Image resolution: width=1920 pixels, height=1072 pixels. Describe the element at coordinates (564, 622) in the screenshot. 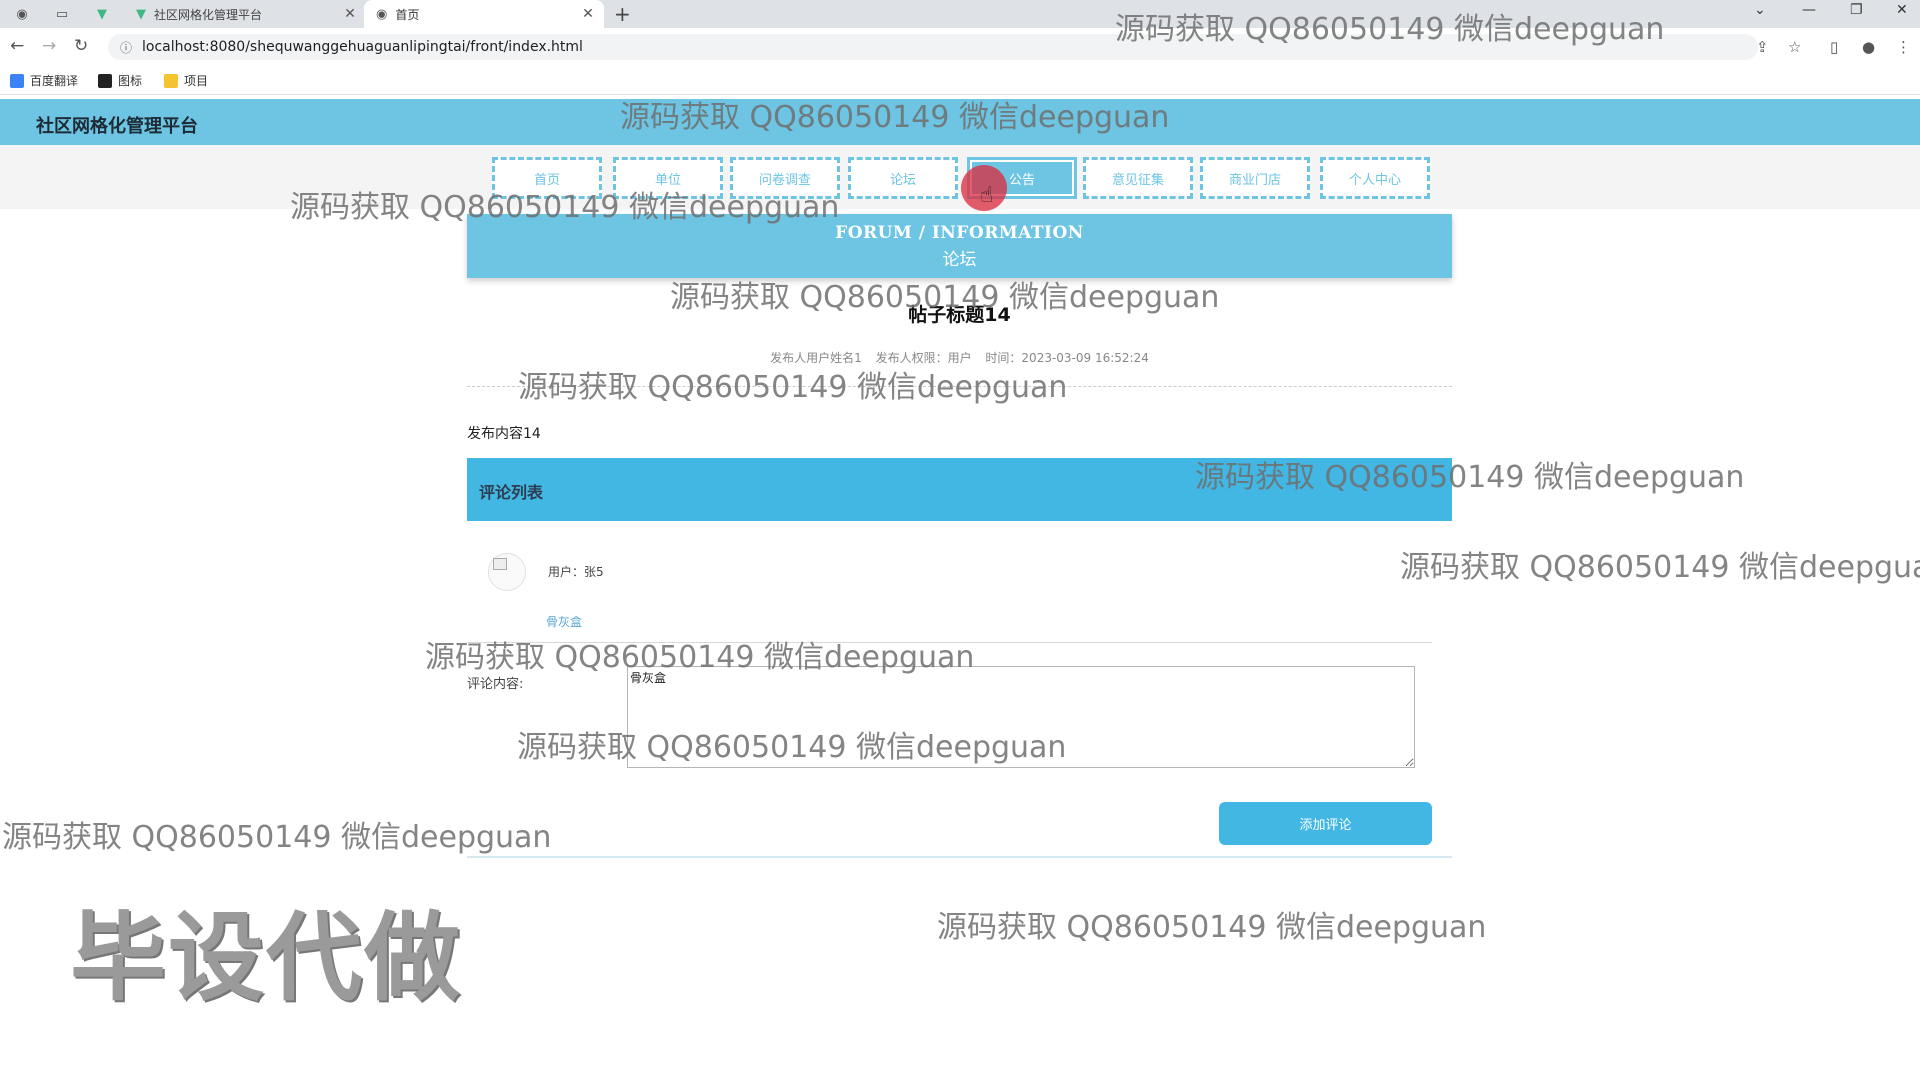

I see `comment-text: 骨灰盒` at that location.